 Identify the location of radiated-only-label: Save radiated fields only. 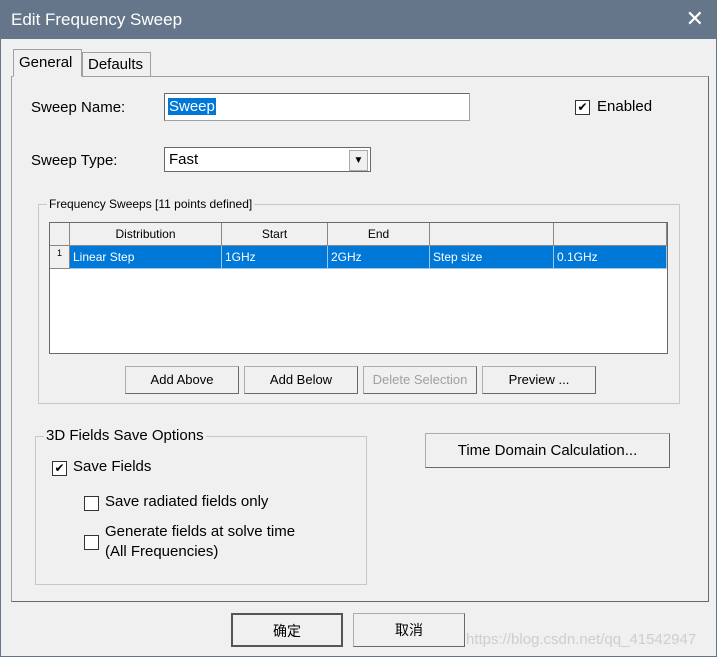
(187, 501).